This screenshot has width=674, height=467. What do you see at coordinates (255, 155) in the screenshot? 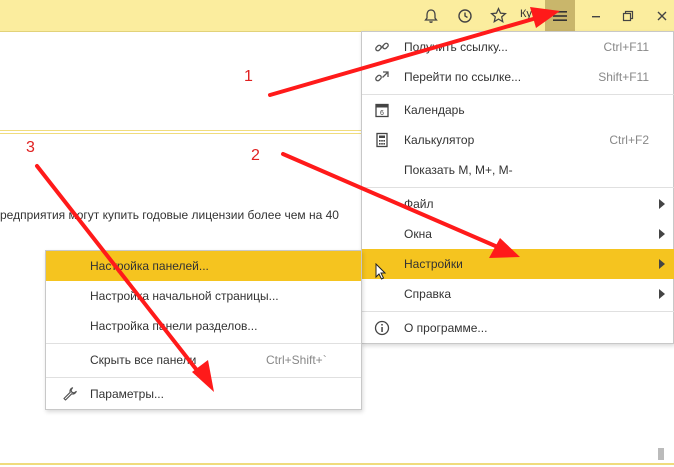
I see `annotation-label-2: 2` at bounding box center [255, 155].